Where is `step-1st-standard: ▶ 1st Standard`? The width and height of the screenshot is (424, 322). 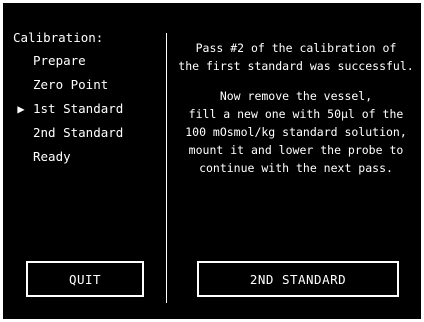
step-1st-standard: ▶ 1st Standard is located at coordinates (88, 109).